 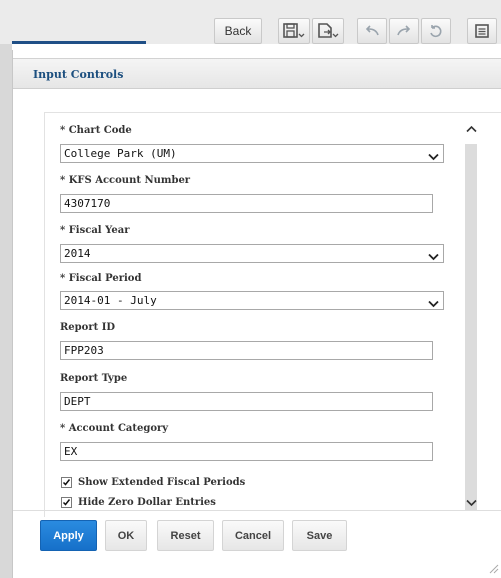 What do you see at coordinates (257, 510) in the screenshot?
I see `divider` at bounding box center [257, 510].